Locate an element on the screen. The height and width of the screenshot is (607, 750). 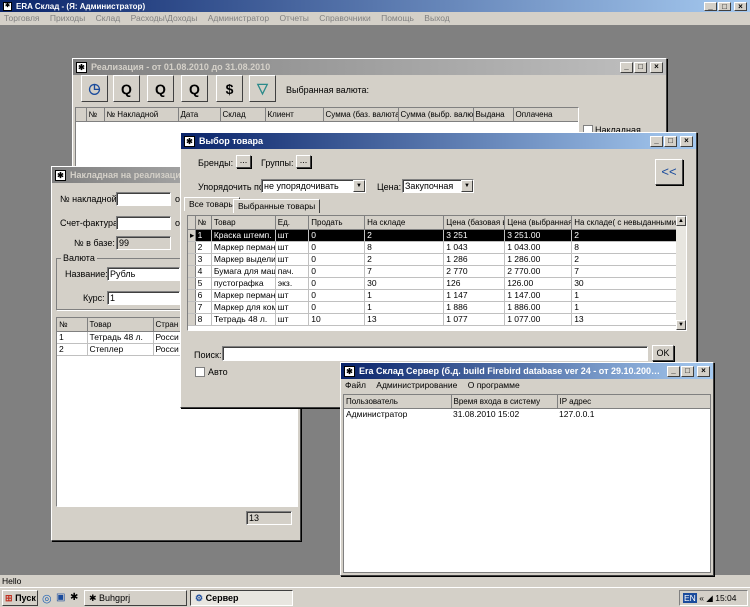
table-row: 4Бумага для машинпач.072 7702 770.007 is located at coordinates (437, 271).